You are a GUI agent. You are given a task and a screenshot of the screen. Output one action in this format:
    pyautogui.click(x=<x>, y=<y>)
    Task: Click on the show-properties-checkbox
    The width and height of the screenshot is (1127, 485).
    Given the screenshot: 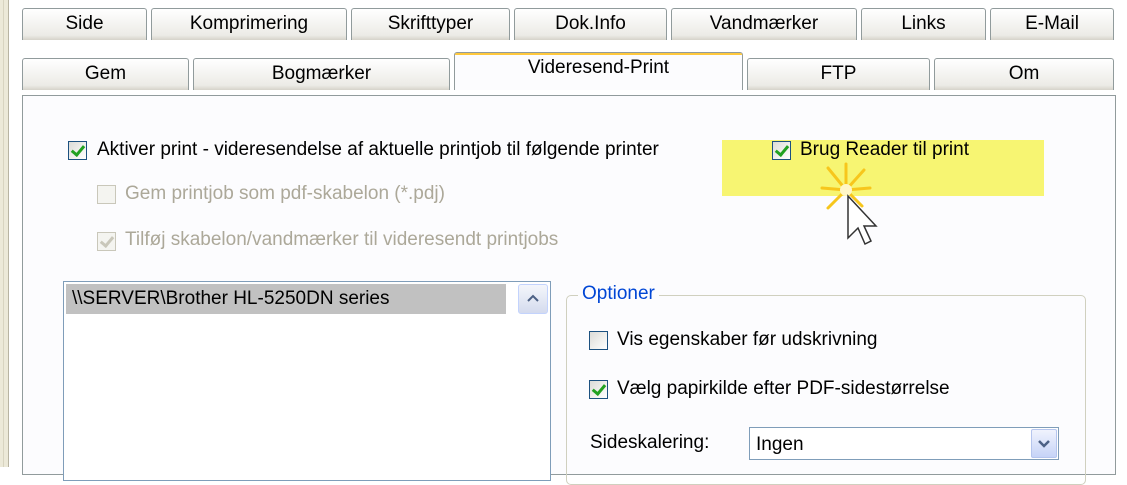 What is the action you would take?
    pyautogui.click(x=598, y=340)
    